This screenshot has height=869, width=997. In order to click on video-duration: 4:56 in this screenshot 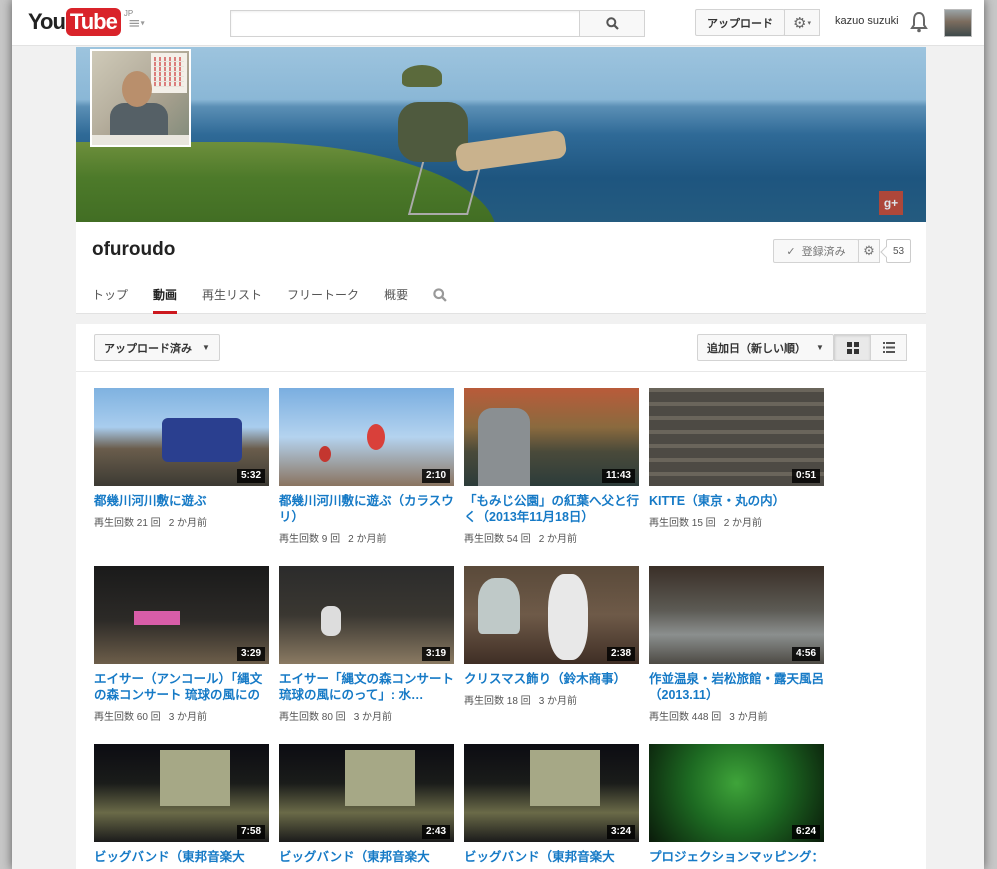, I will do `click(805, 654)`.